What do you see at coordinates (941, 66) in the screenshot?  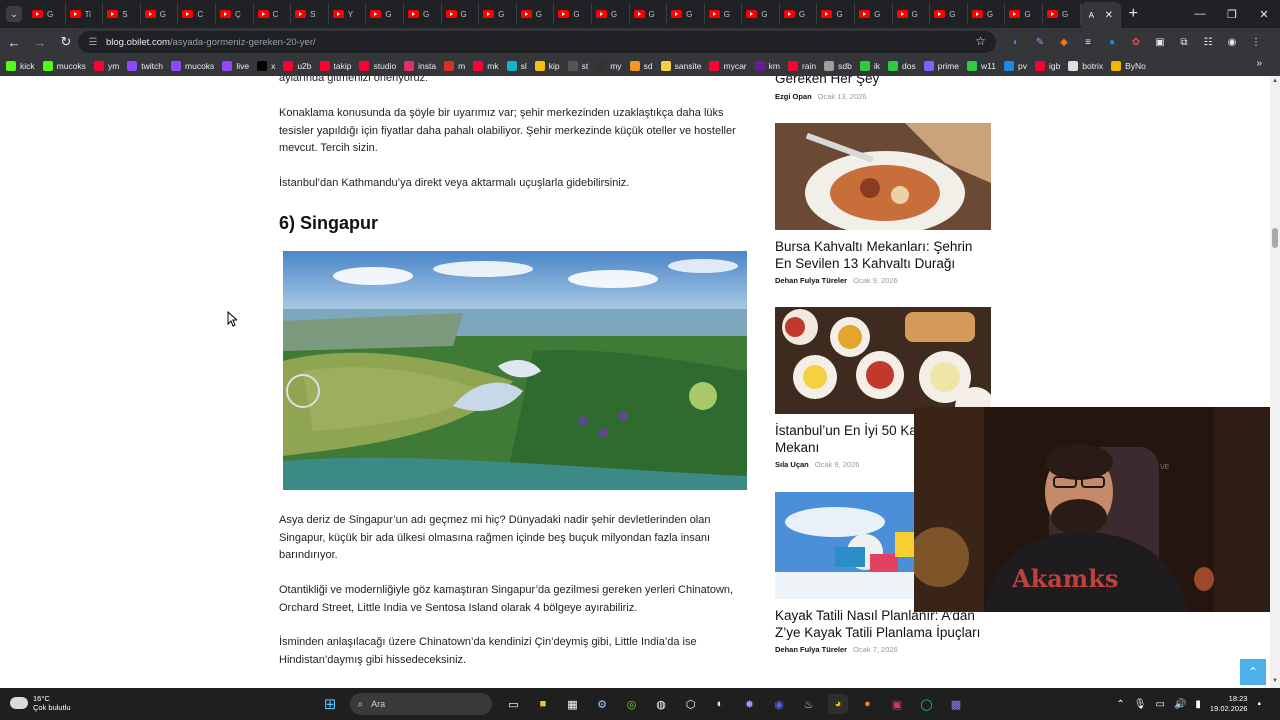 I see `bookmark-item: prime` at bounding box center [941, 66].